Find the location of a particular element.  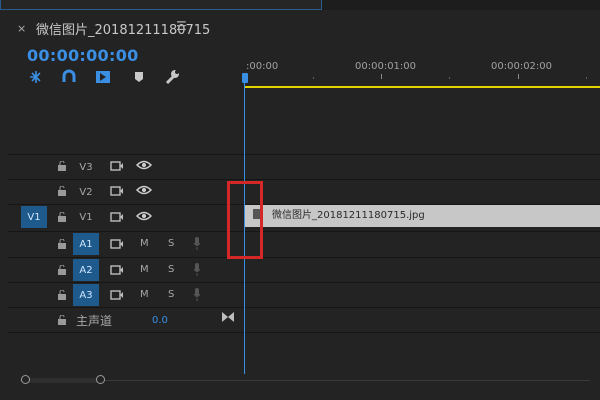

playhead-handle is located at coordinates (245, 78).